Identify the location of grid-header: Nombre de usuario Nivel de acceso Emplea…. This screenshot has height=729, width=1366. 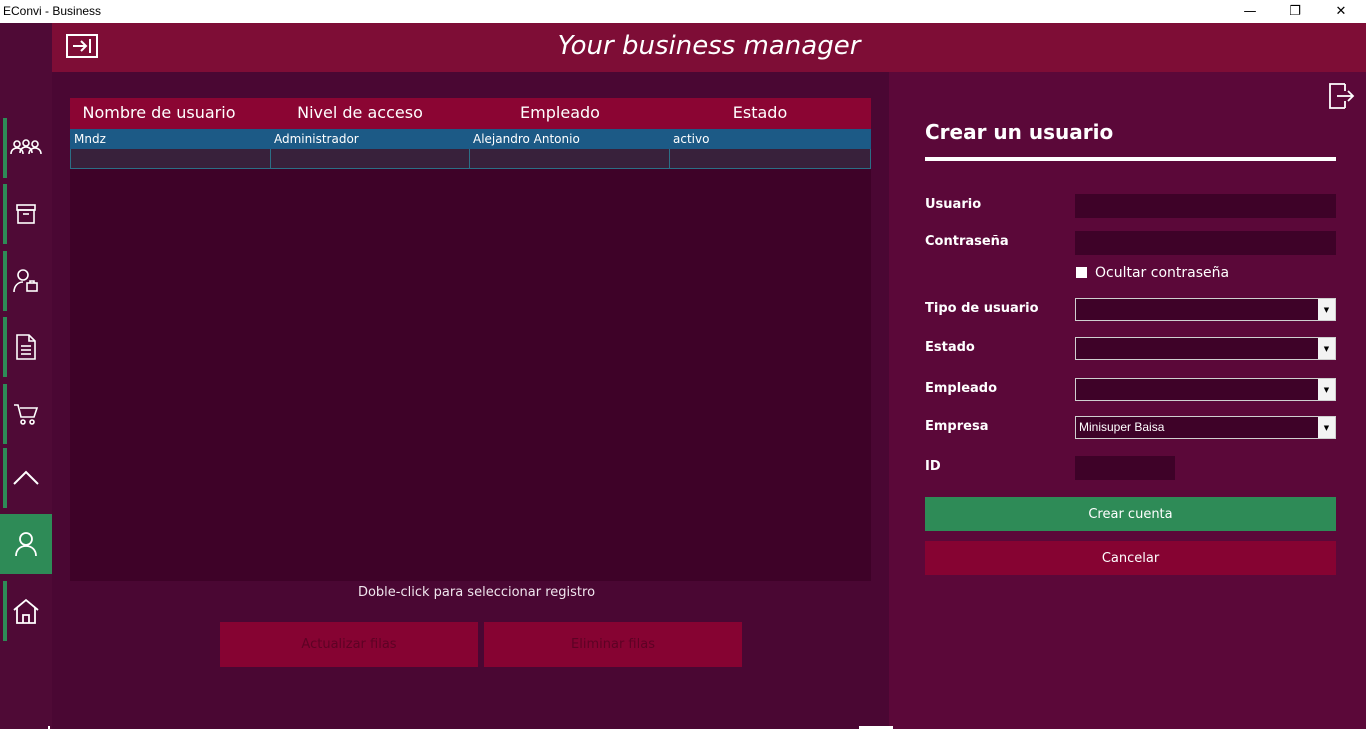
(470, 113).